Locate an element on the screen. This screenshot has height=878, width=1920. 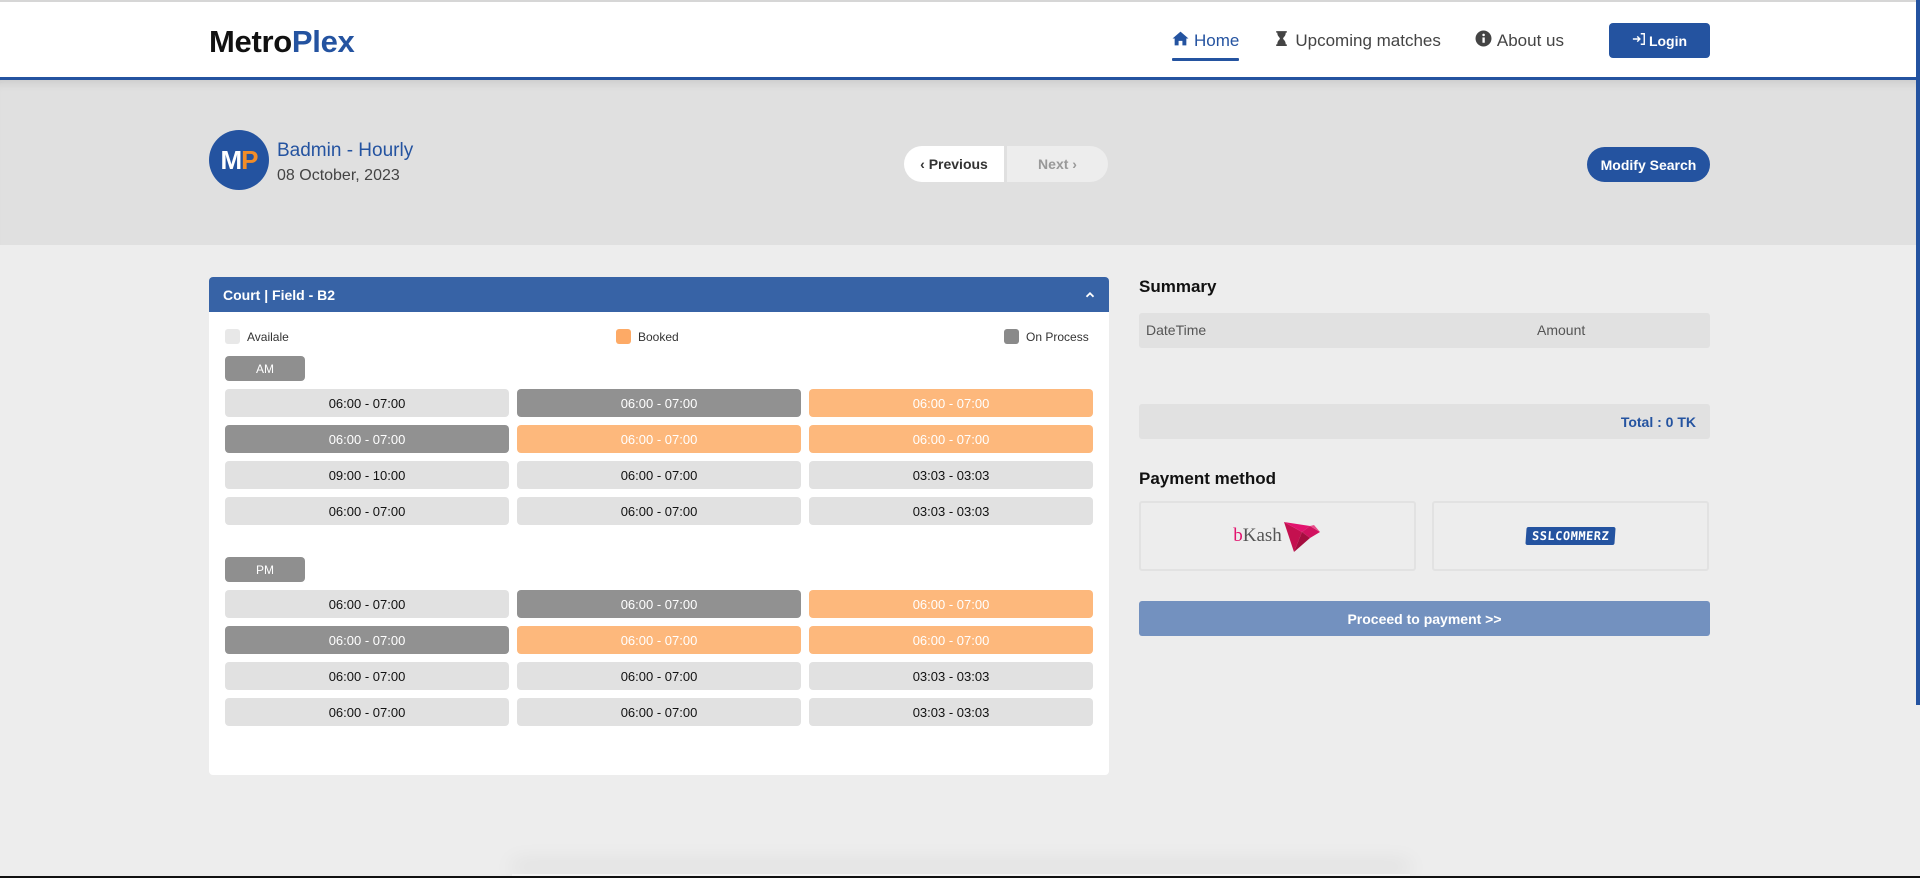
bkash-bird-icon is located at coordinates (1301, 537).